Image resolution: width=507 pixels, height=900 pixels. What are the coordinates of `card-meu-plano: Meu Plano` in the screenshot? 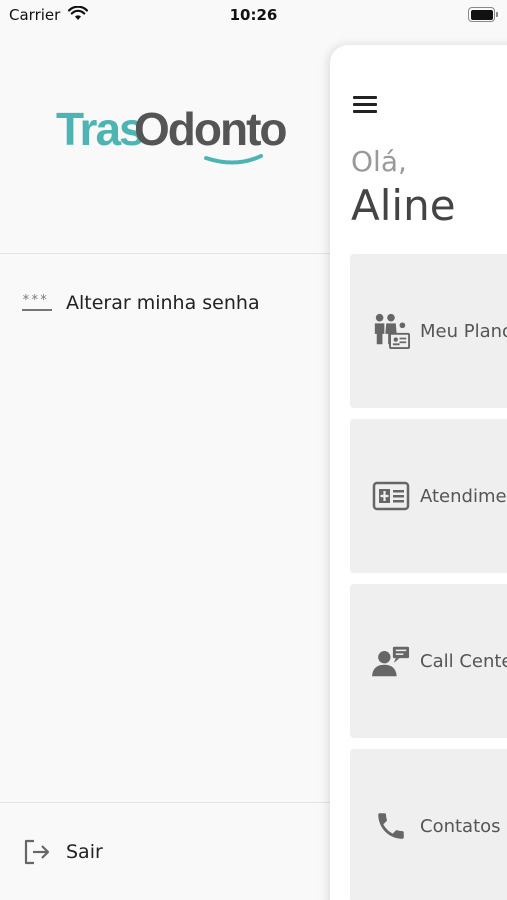 It's located at (428, 331).